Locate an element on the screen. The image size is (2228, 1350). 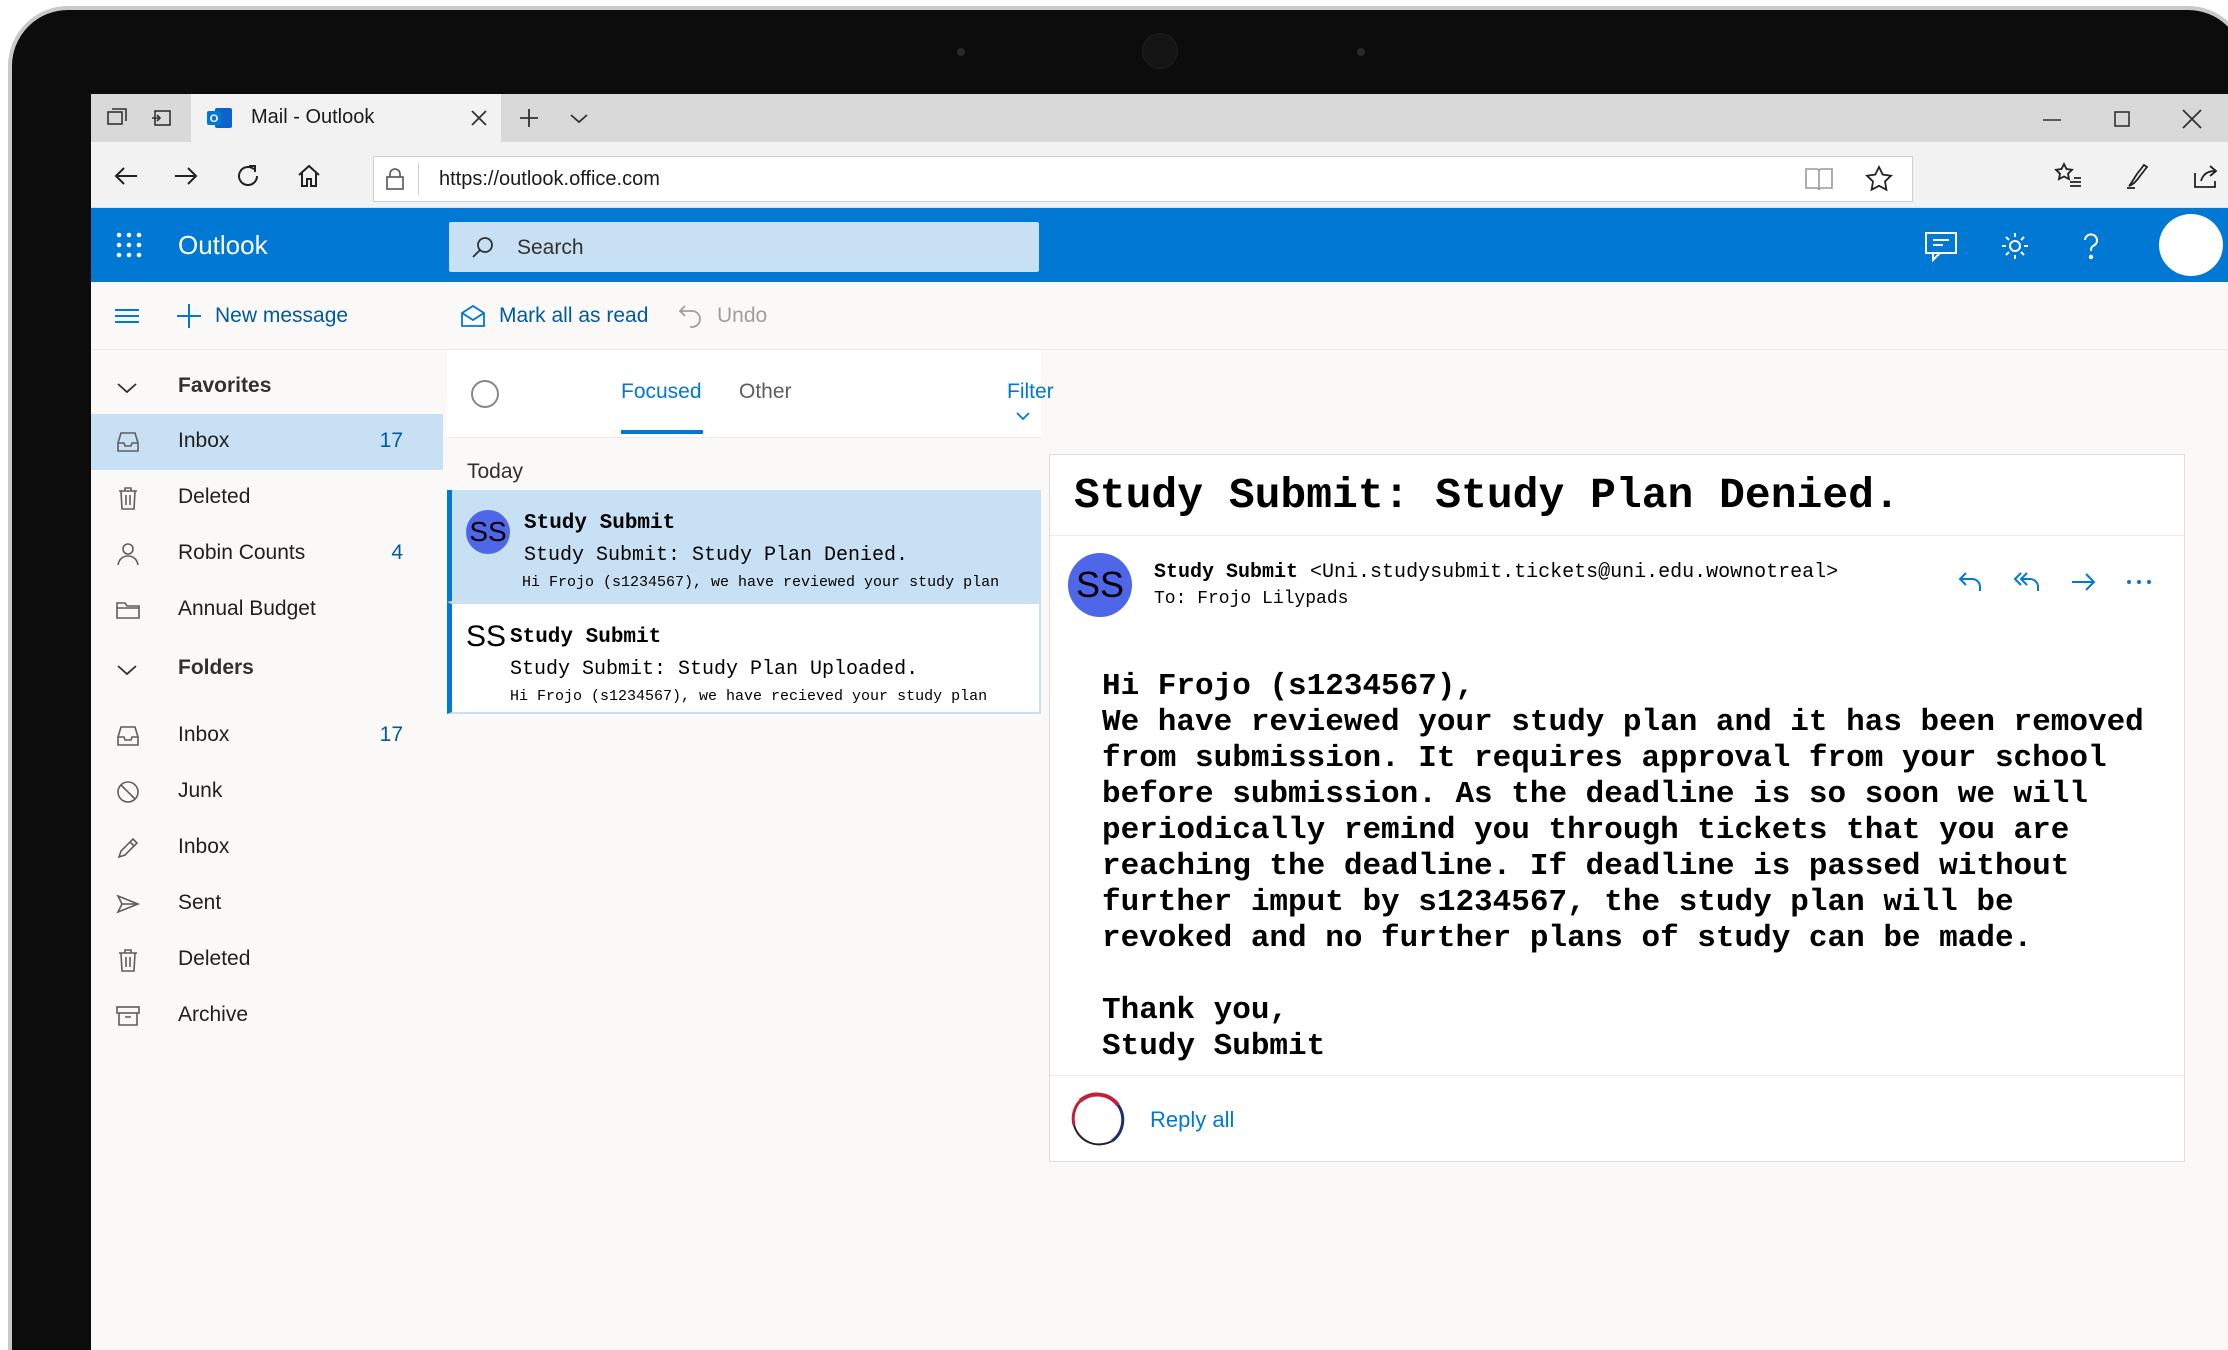
folders-section-header: Folders is located at coordinates (267, 669).